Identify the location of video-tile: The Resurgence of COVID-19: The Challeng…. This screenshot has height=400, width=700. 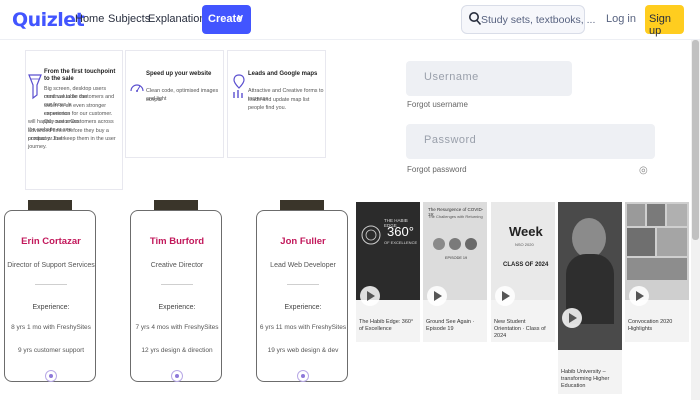
(455, 272).